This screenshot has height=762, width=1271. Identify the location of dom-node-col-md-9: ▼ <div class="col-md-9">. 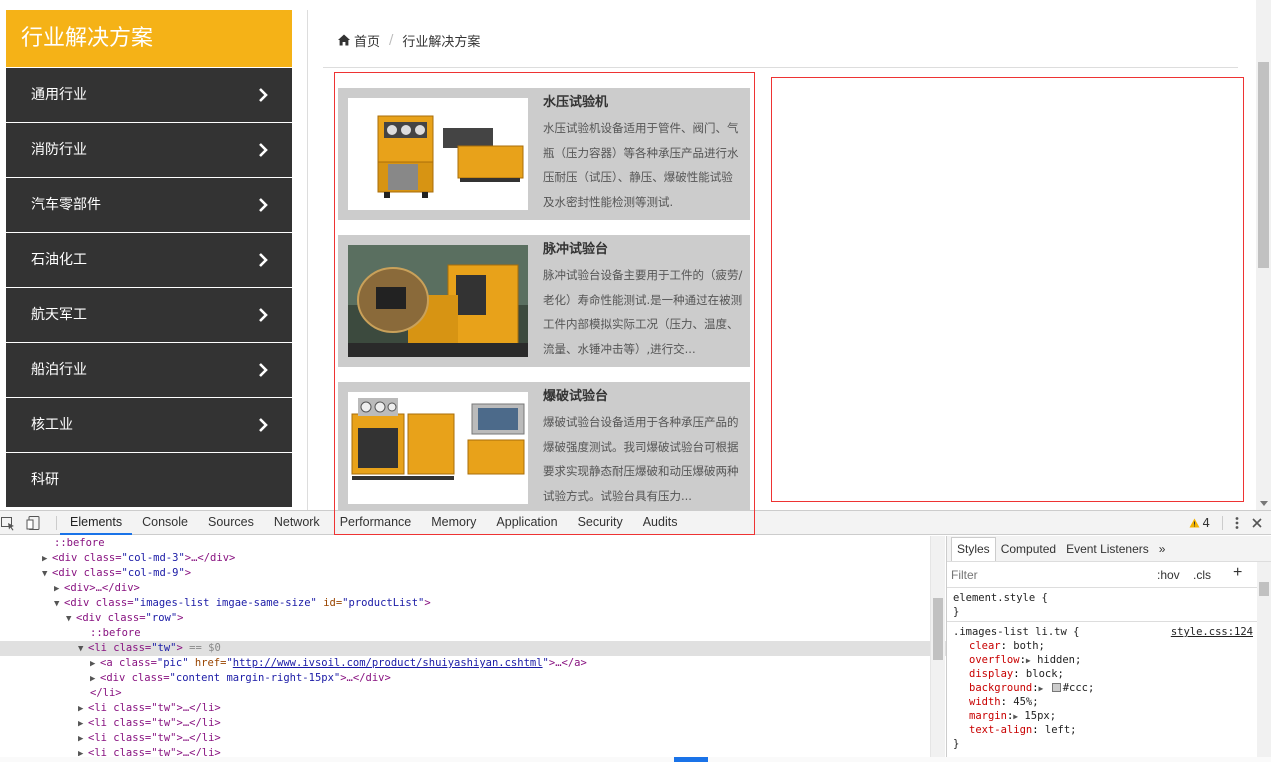
(473, 573).